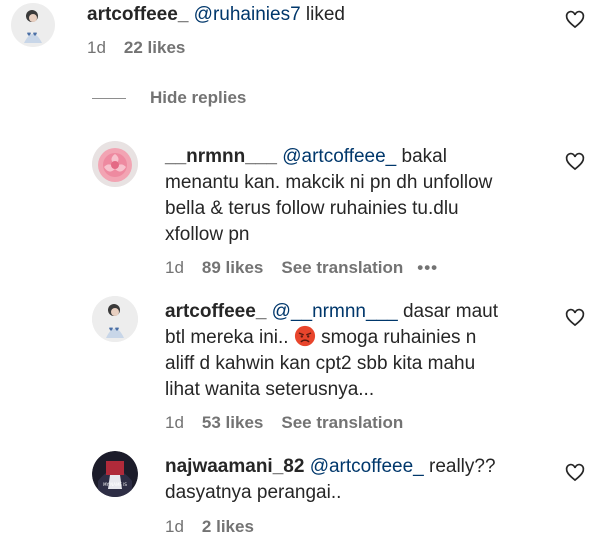  What do you see at coordinates (253, 492) in the screenshot?
I see `comment-body: dasyatnya perangai..` at bounding box center [253, 492].